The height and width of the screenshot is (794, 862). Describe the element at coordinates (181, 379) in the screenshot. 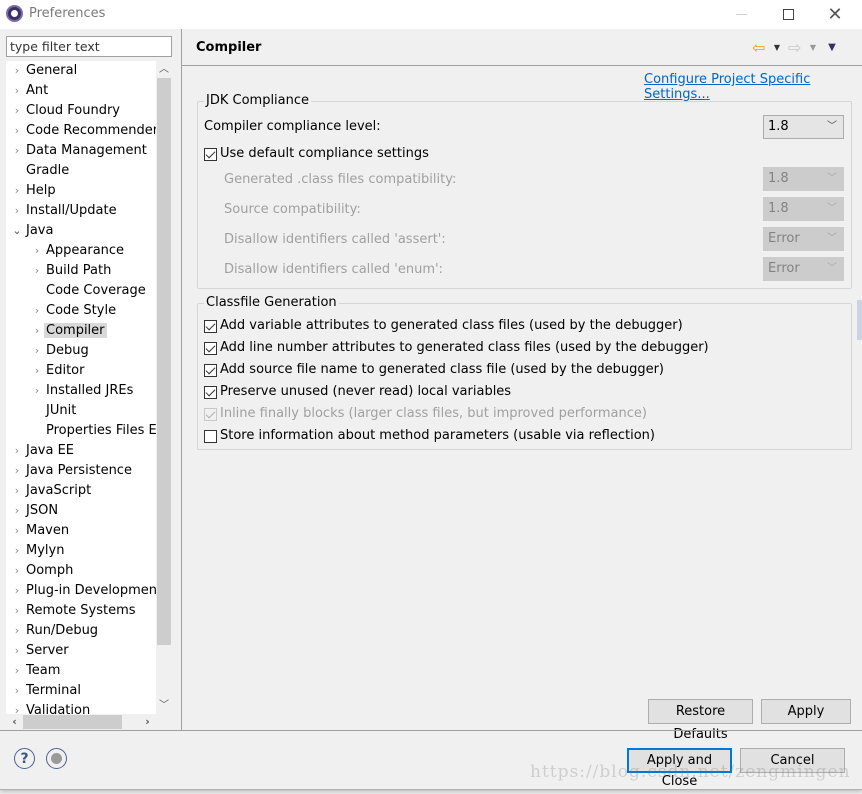

I see `pane-sash` at that location.